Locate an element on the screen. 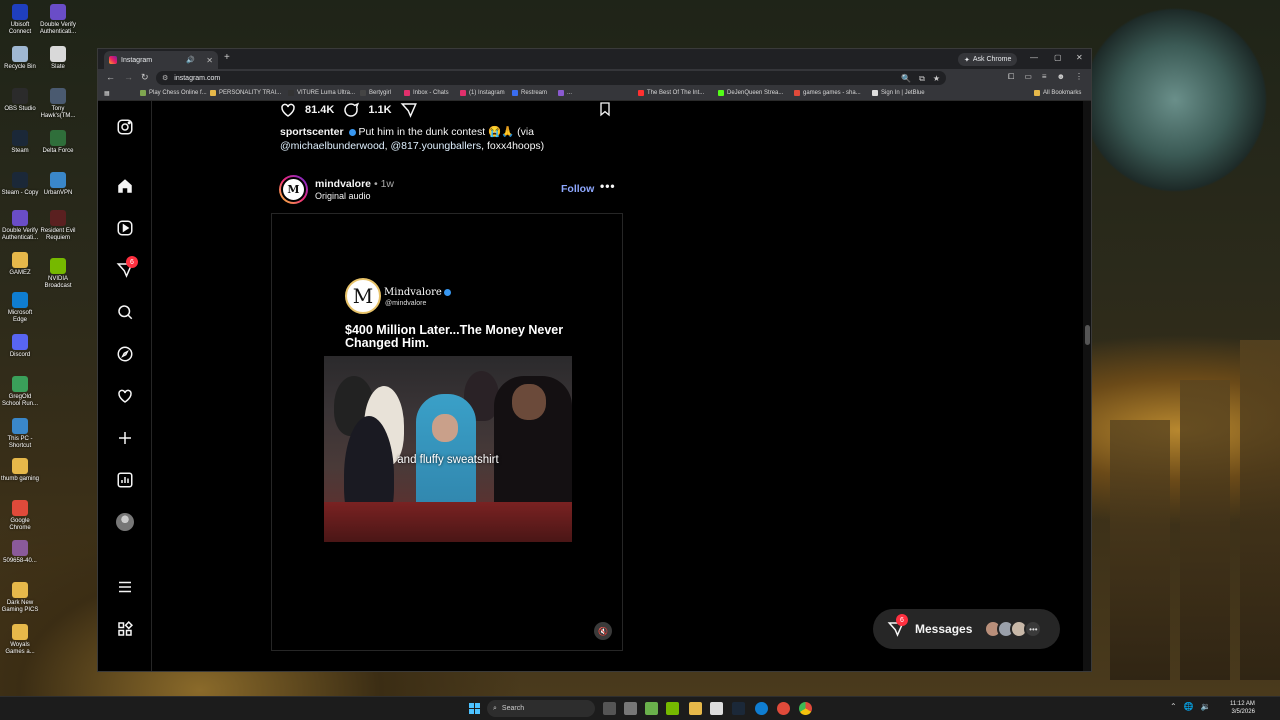 Image resolution: width=1280 pixels, height=720 pixels. volume-icon: 🔉 is located at coordinates (1206, 706).